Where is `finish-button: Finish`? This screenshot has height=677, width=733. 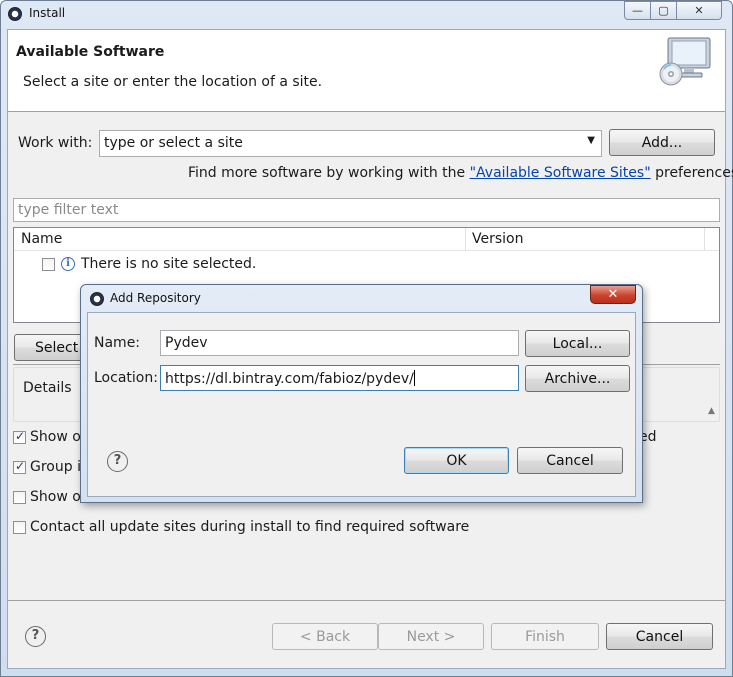
finish-button: Finish is located at coordinates (545, 636).